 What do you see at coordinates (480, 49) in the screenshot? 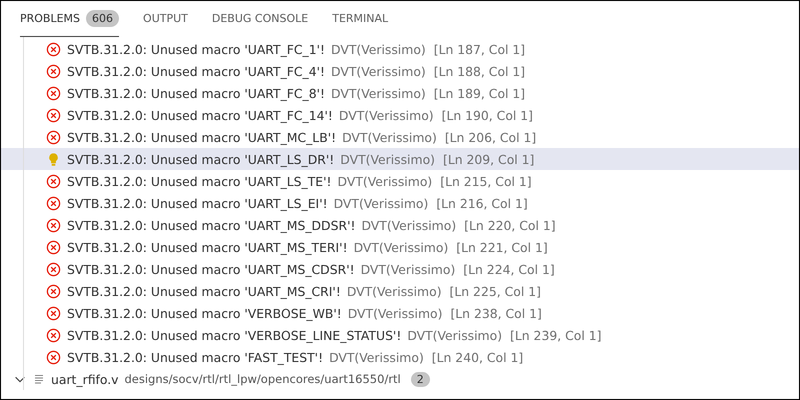
I see `problem-location: [Ln 187, Col 1]` at bounding box center [480, 49].